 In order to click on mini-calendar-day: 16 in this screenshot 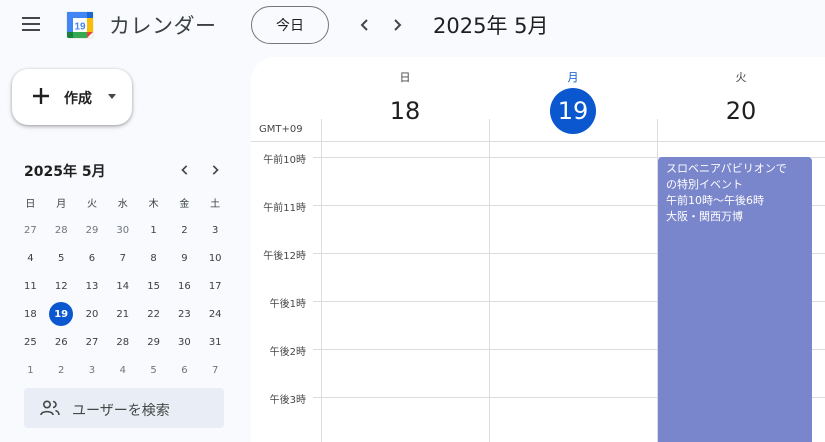, I will do `click(184, 286)`.